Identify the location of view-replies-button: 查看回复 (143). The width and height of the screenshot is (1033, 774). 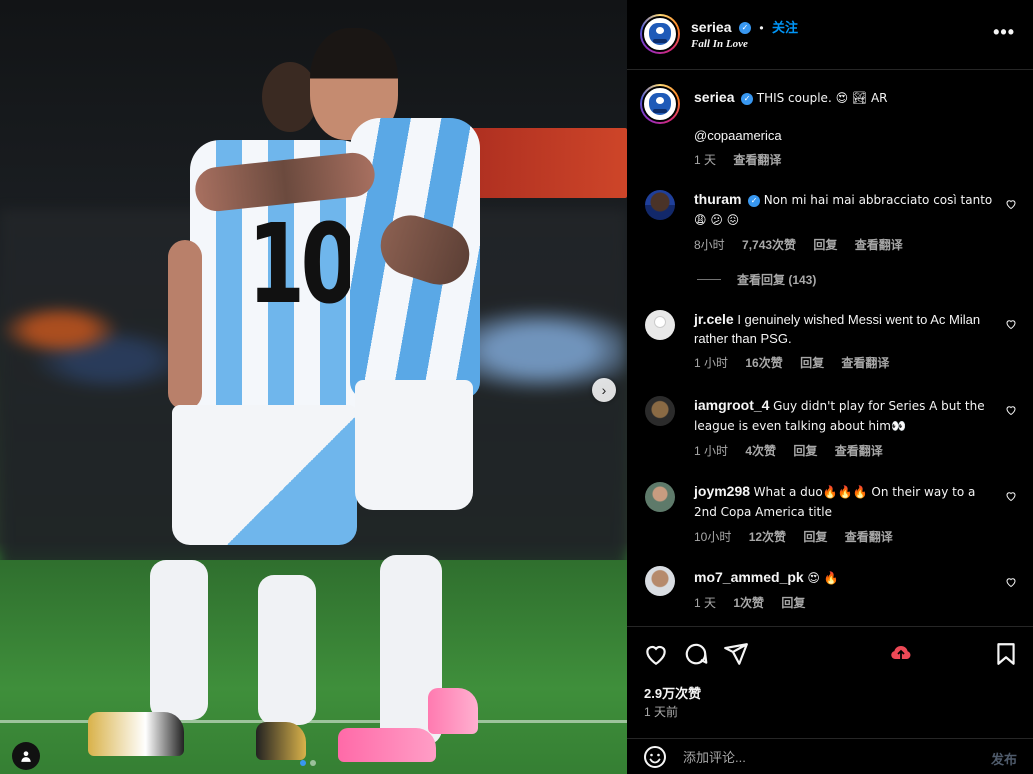
(756, 279).